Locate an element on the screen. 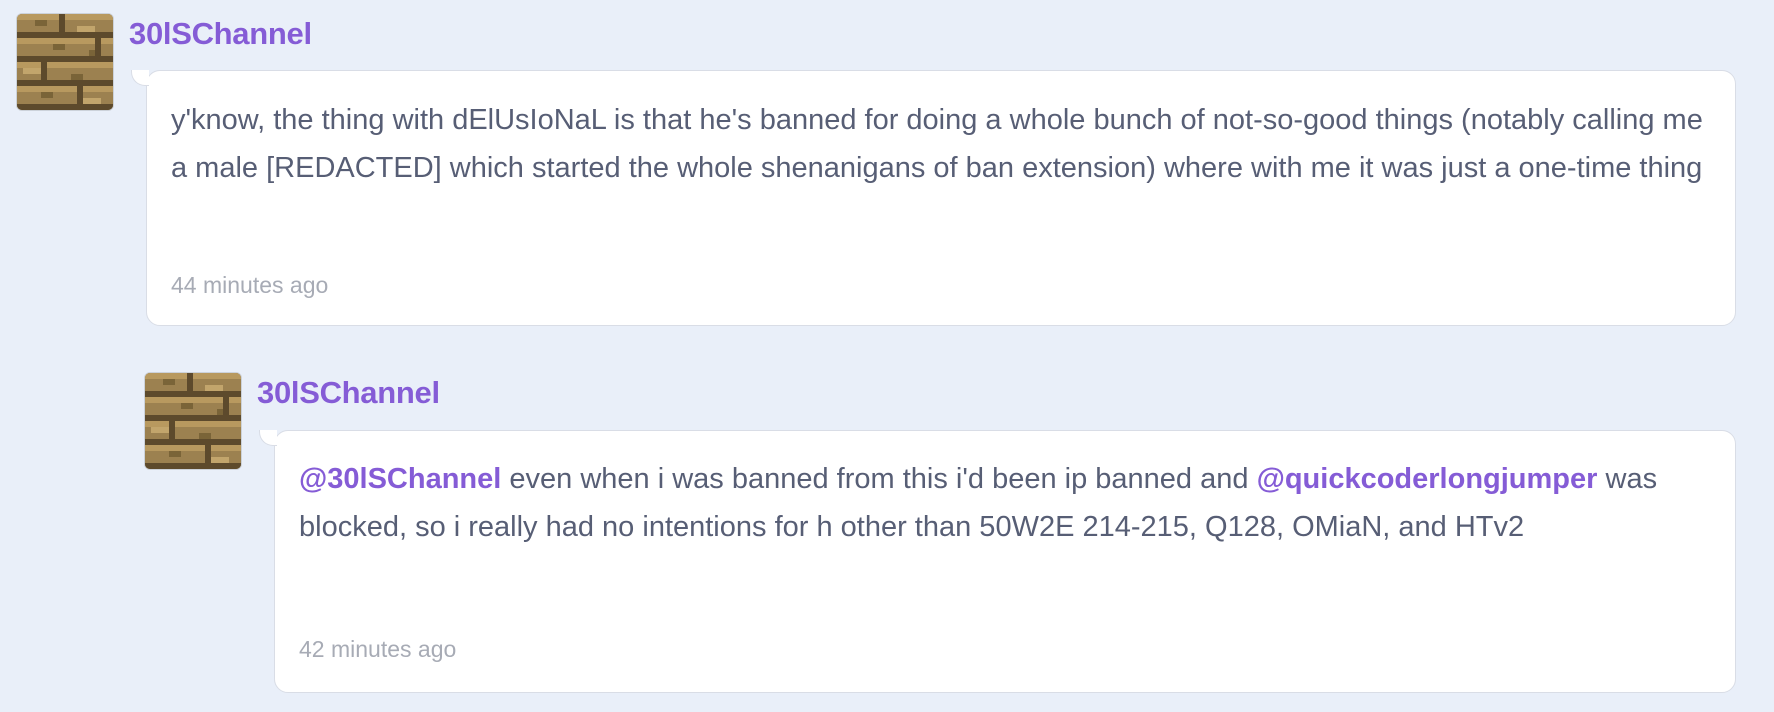 The image size is (1774, 712). comment-timestamp: 44 minutes ago is located at coordinates (250, 285).